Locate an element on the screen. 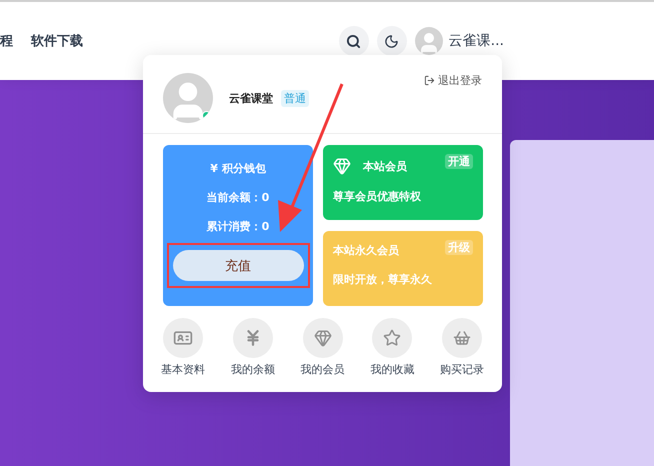 The width and height of the screenshot is (654, 466). search-icon is located at coordinates (354, 41).